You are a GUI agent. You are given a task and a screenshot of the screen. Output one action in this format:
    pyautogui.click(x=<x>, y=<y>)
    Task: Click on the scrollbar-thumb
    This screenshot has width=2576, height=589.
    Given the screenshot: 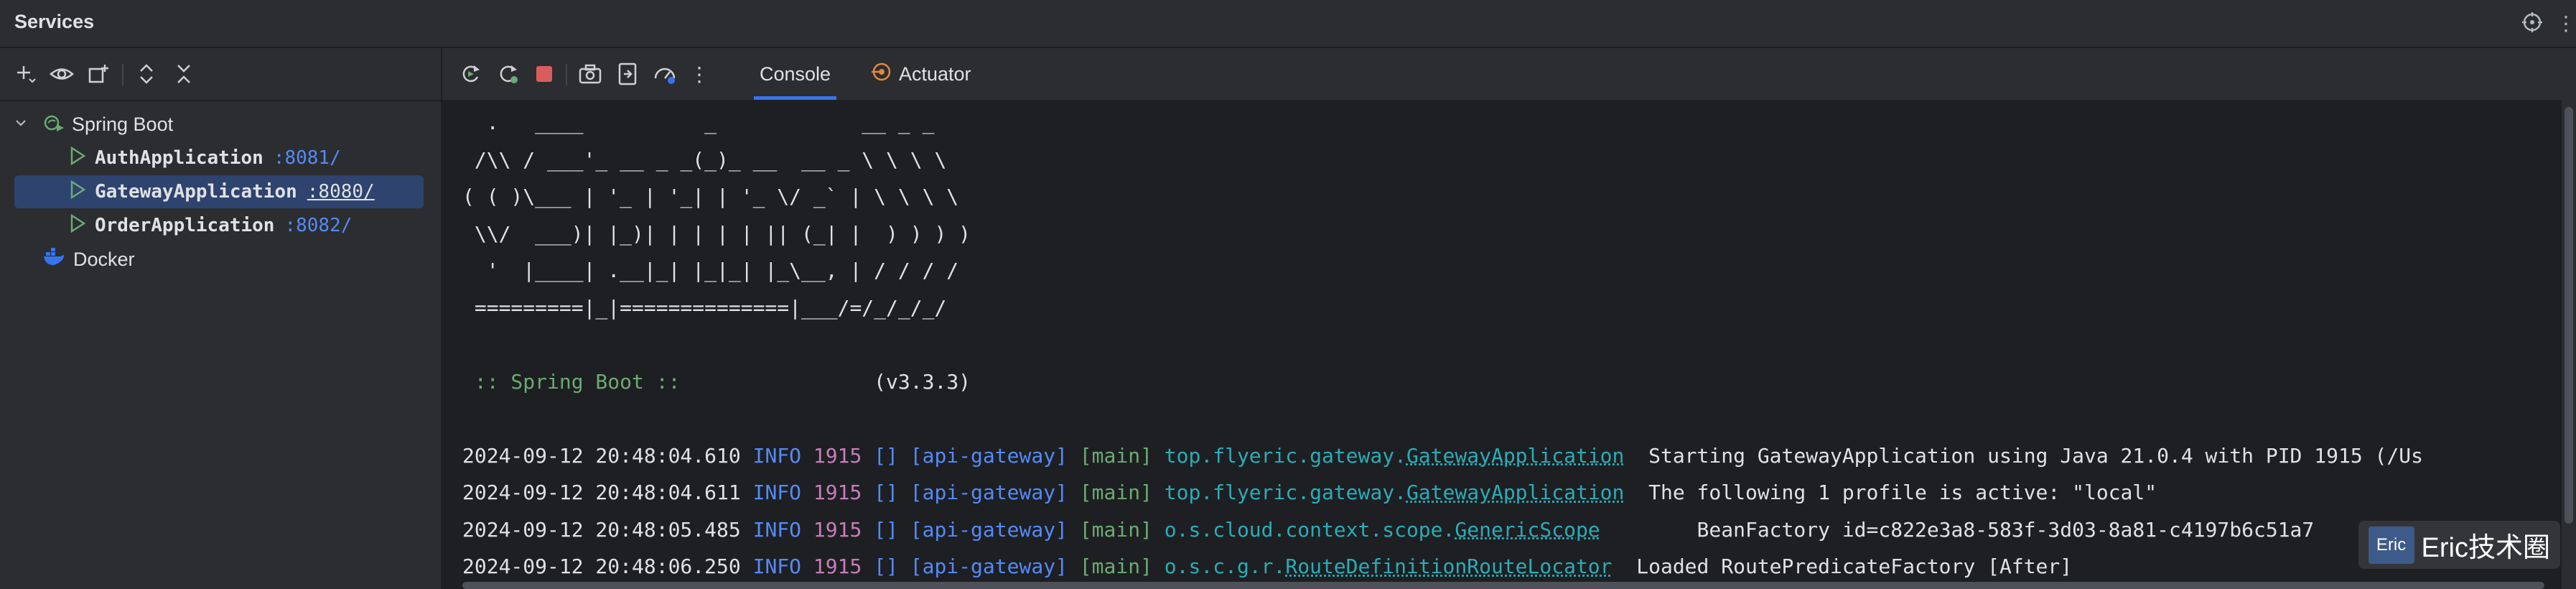 What is the action you would take?
    pyautogui.click(x=2569, y=315)
    